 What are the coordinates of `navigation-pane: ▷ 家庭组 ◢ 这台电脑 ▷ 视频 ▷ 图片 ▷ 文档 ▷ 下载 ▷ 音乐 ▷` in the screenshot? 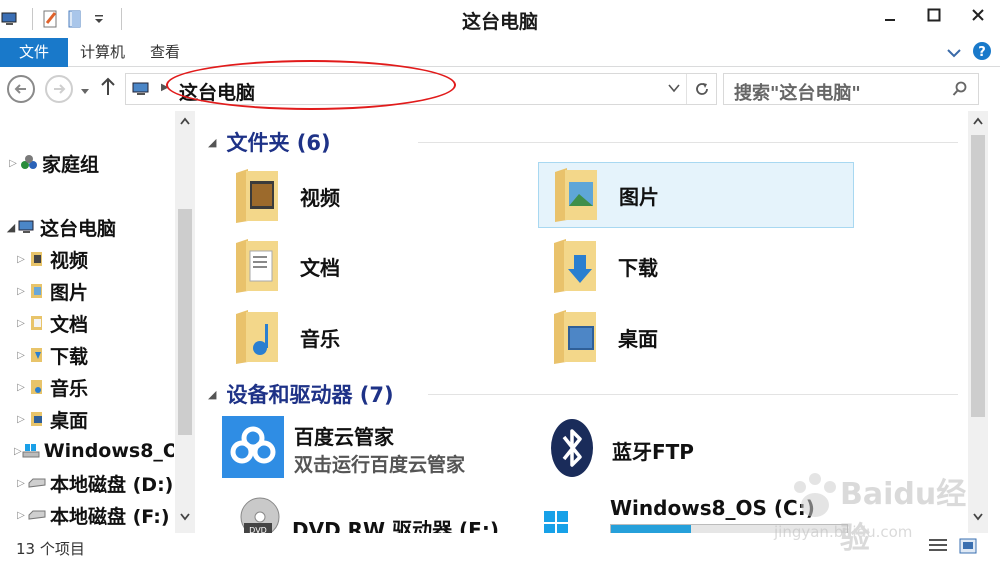 It's located at (97, 322).